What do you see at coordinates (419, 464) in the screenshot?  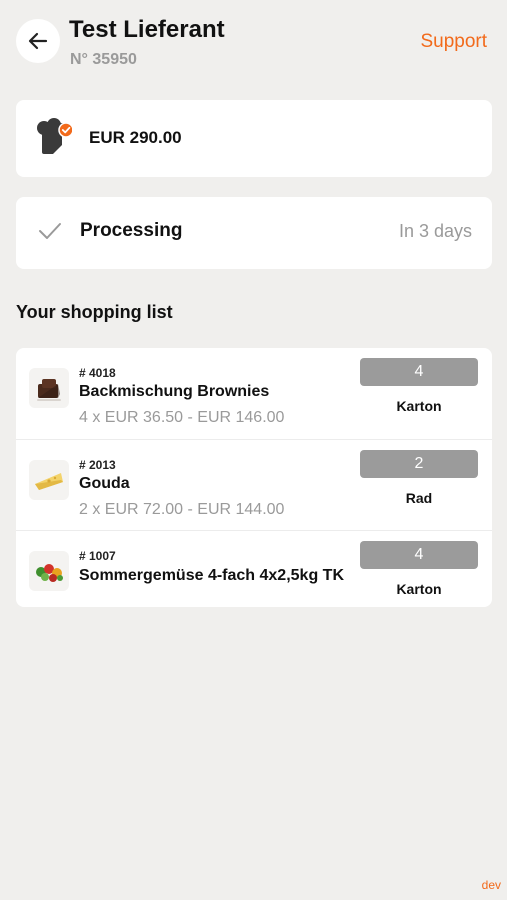 I see `quantity-badge: 2` at bounding box center [419, 464].